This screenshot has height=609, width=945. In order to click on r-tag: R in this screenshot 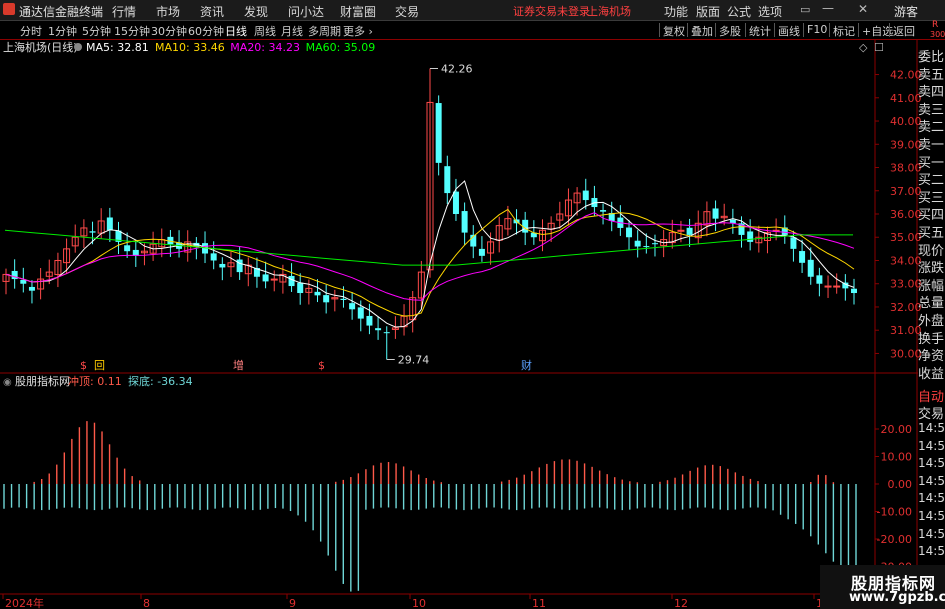, I will do `click(935, 25)`.